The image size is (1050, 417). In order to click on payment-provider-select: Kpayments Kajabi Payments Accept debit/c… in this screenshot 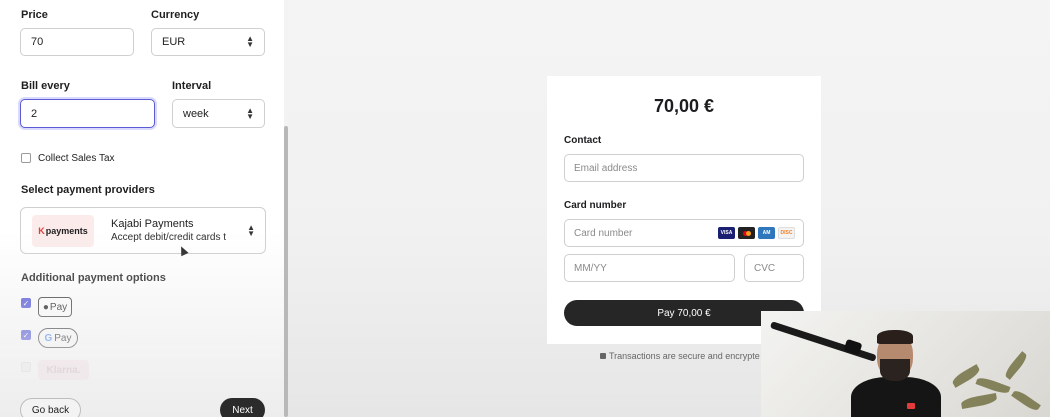, I will do `click(143, 230)`.